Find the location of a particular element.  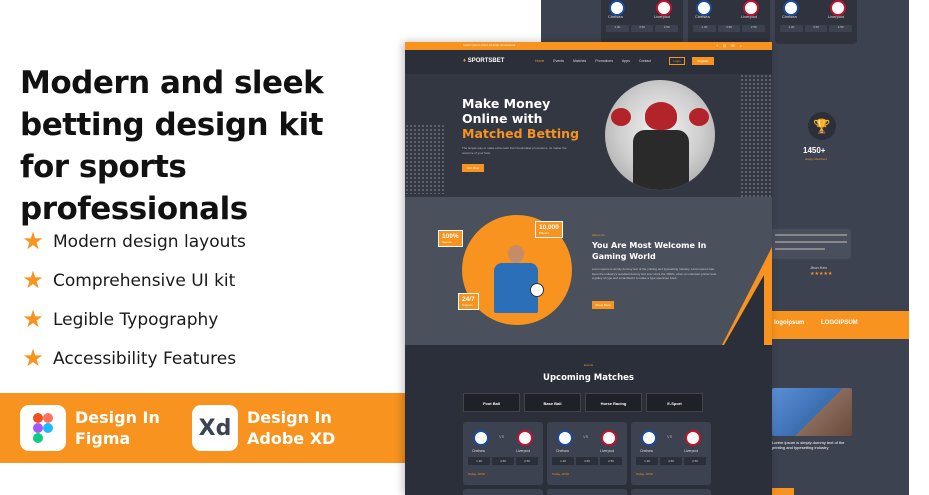

join-button: Join Now is located at coordinates (473, 168).